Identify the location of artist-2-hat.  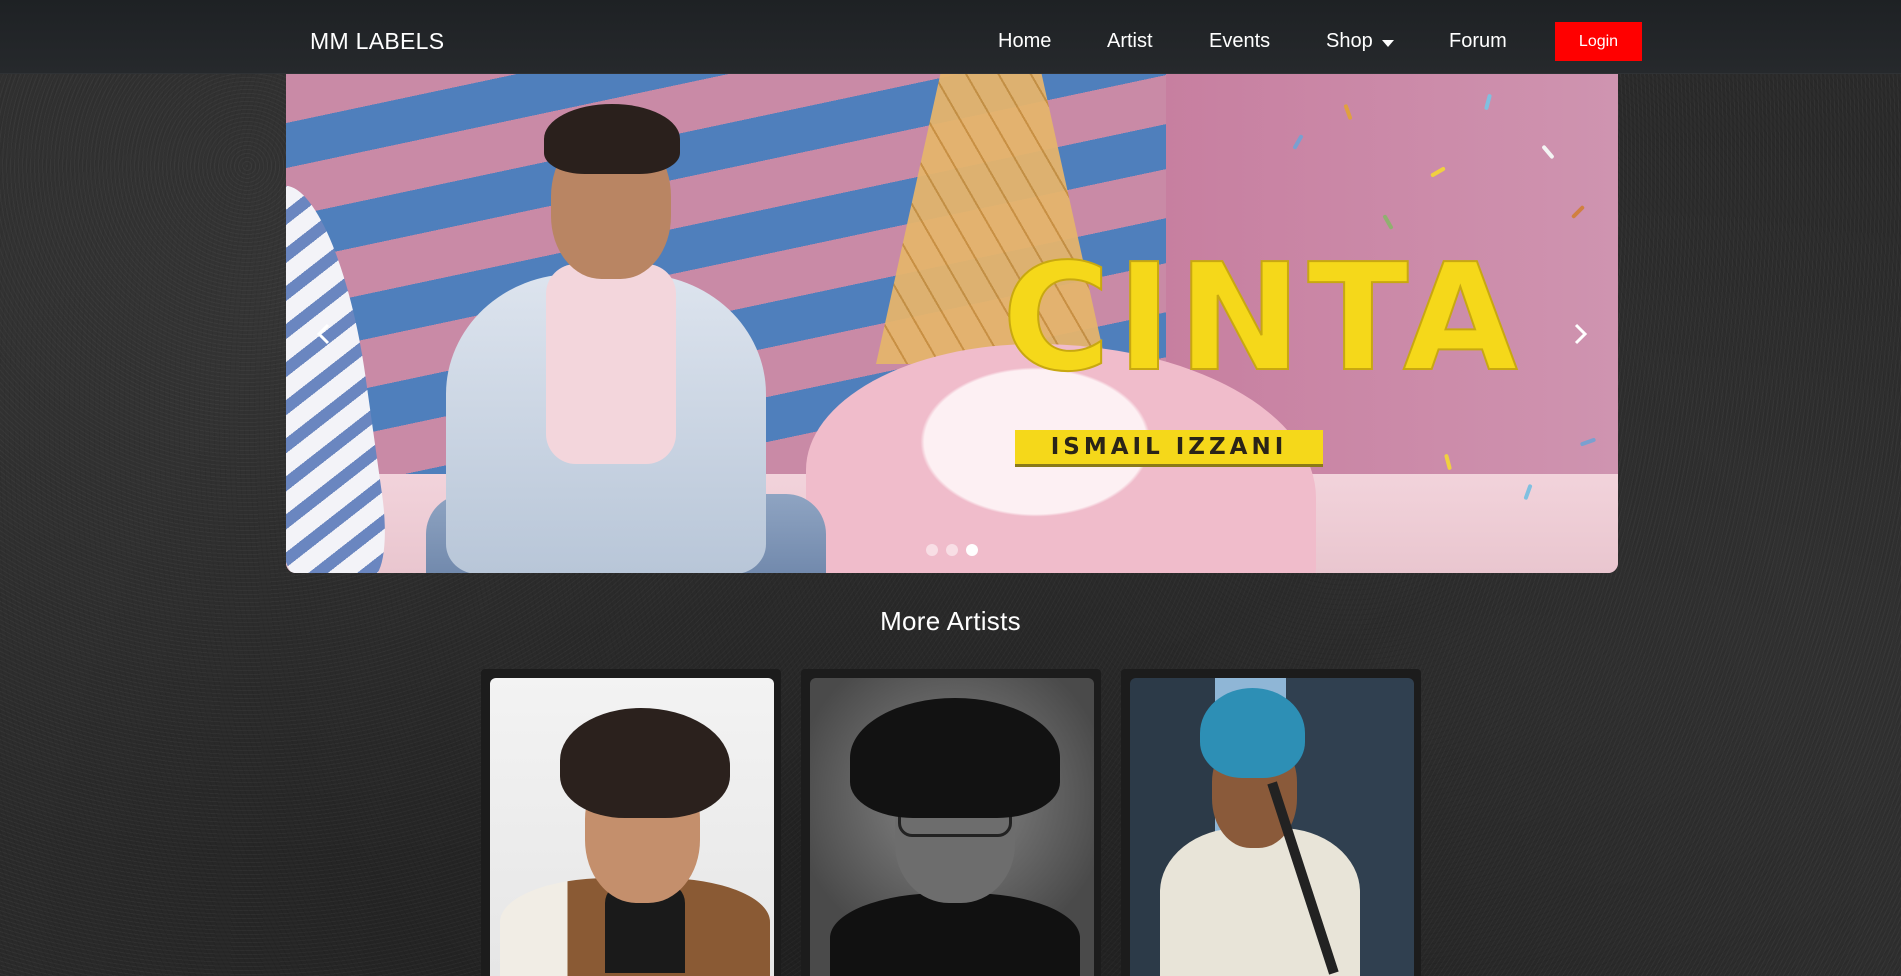
(955, 758).